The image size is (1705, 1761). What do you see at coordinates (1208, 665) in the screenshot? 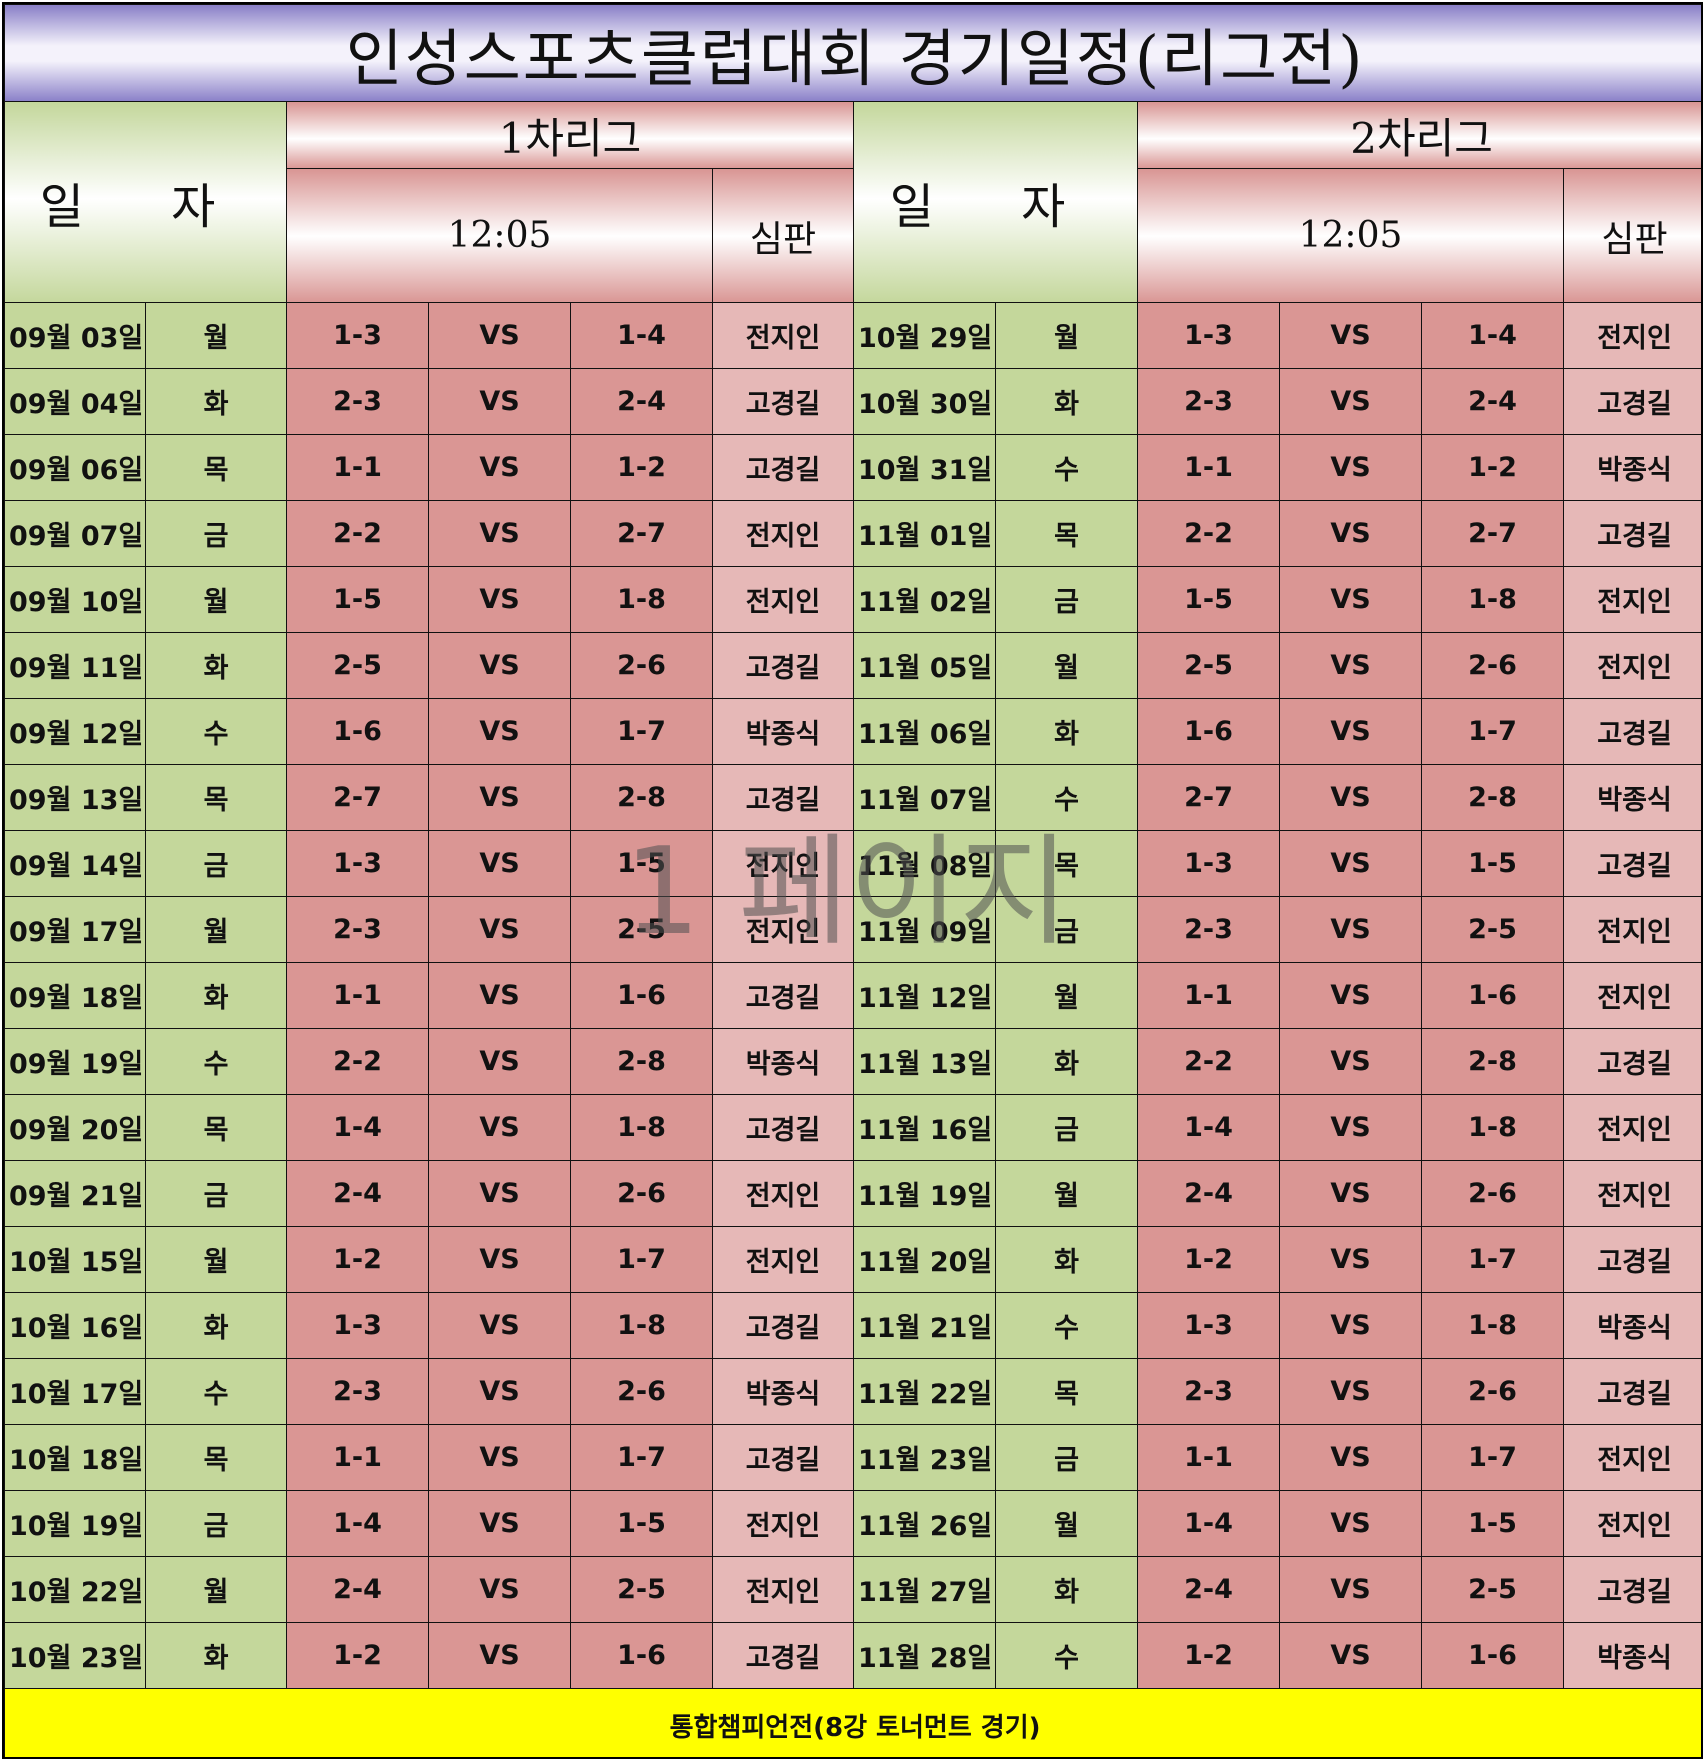
I see `league2-home-team-cell: 2-5` at bounding box center [1208, 665].